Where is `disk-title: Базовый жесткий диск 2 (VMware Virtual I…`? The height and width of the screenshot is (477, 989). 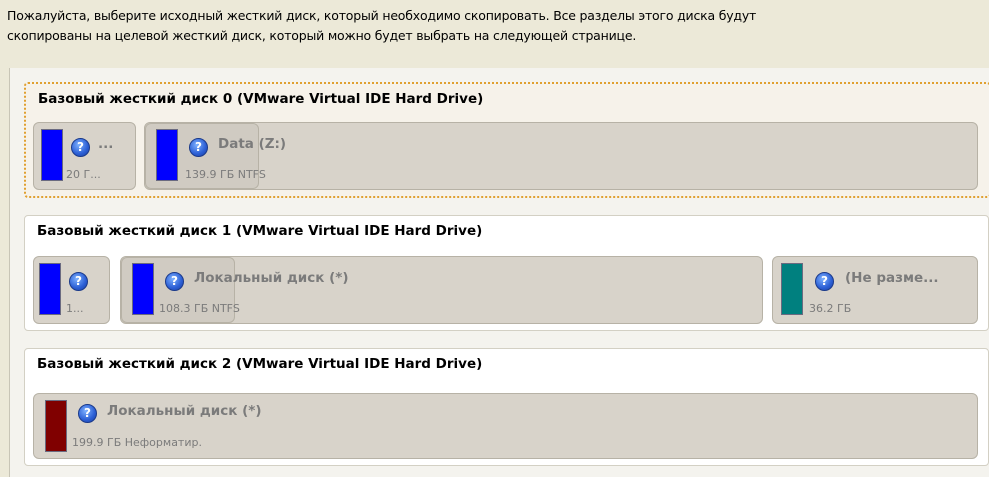 disk-title: Базовый жесткий диск 2 (VMware Virtual I… is located at coordinates (260, 364).